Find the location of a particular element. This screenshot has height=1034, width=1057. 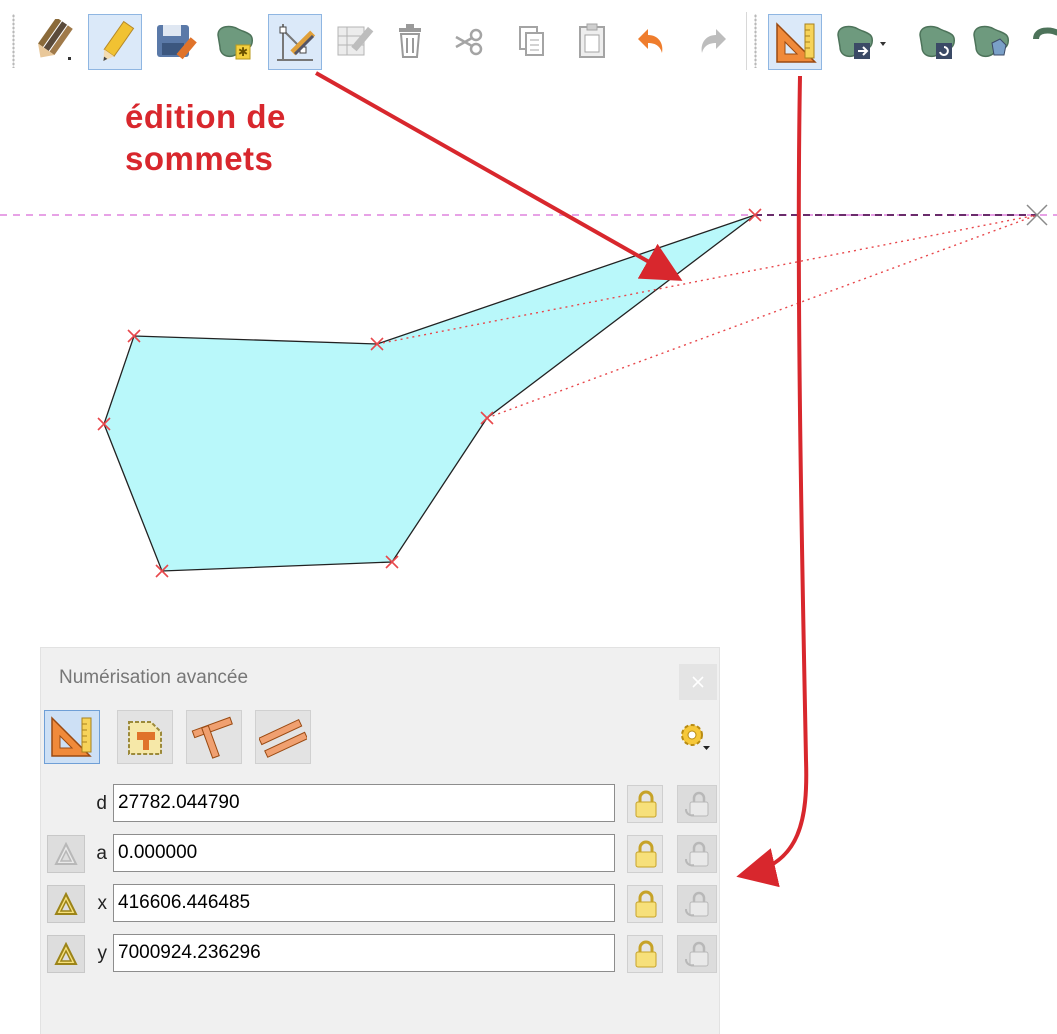

x-lock-button is located at coordinates (645, 904).